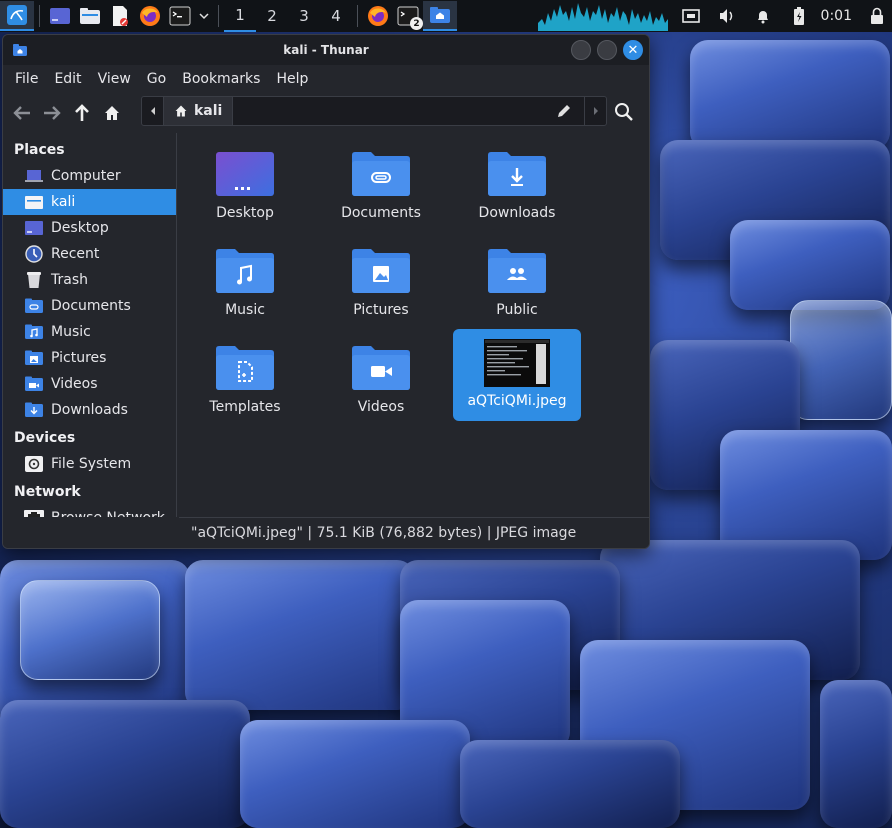 The width and height of the screenshot is (892, 828). What do you see at coordinates (240, 16) in the screenshot?
I see `workspace-1: 1` at bounding box center [240, 16].